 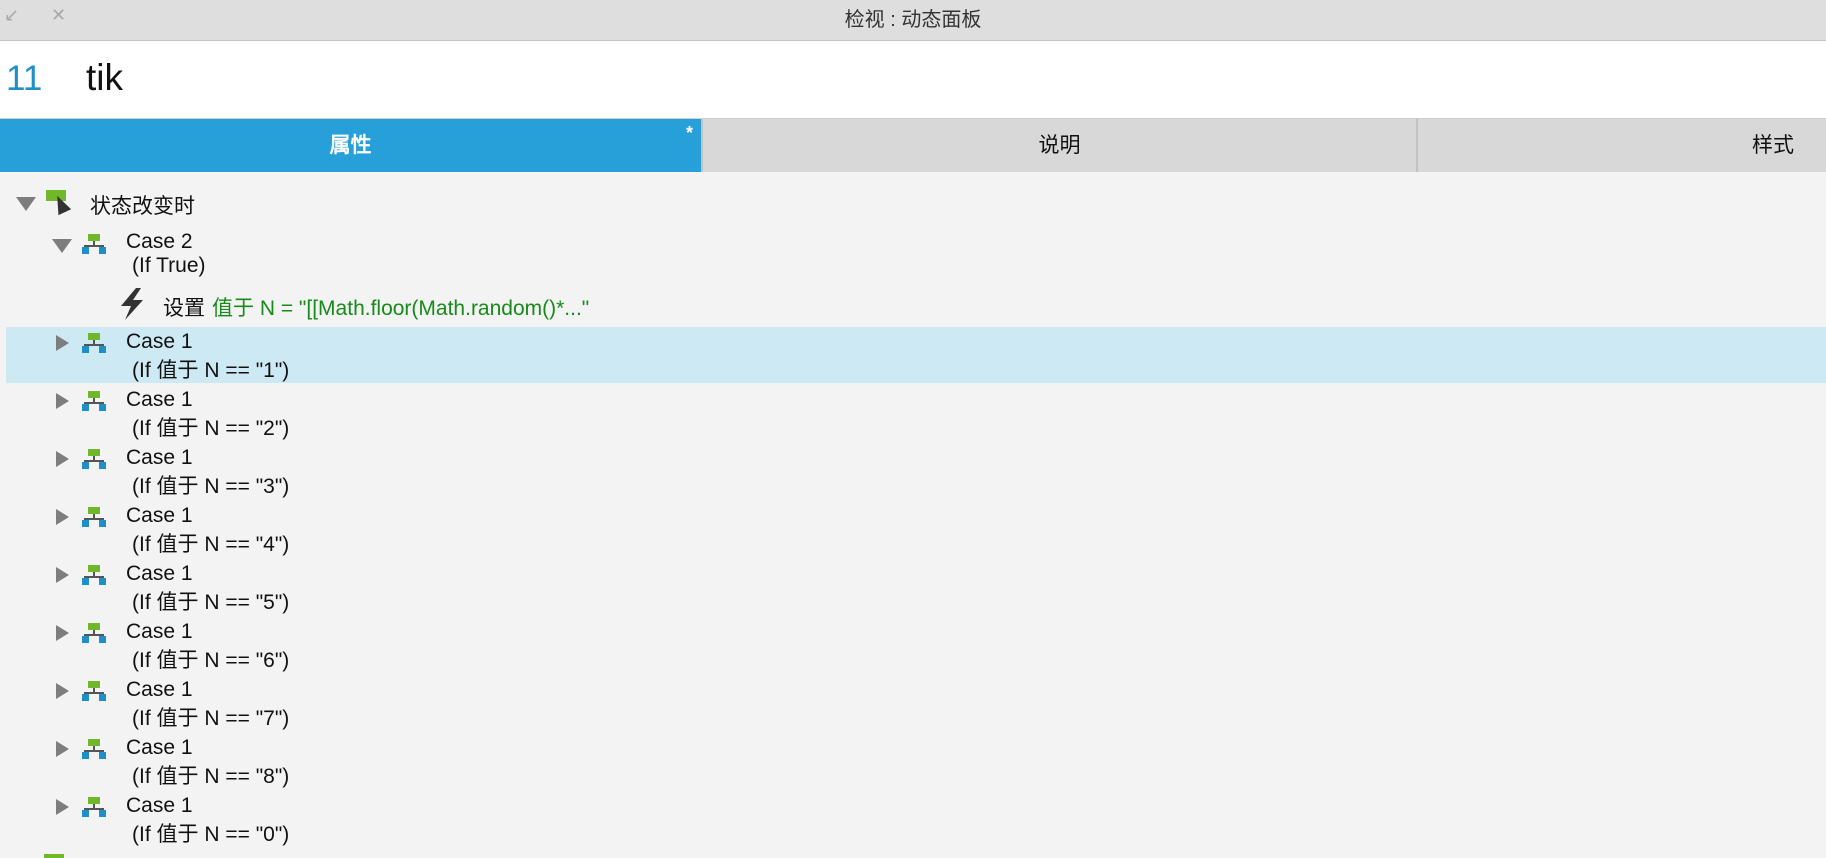 I want to click on tab-notes: 说明, so click(x=1058, y=145).